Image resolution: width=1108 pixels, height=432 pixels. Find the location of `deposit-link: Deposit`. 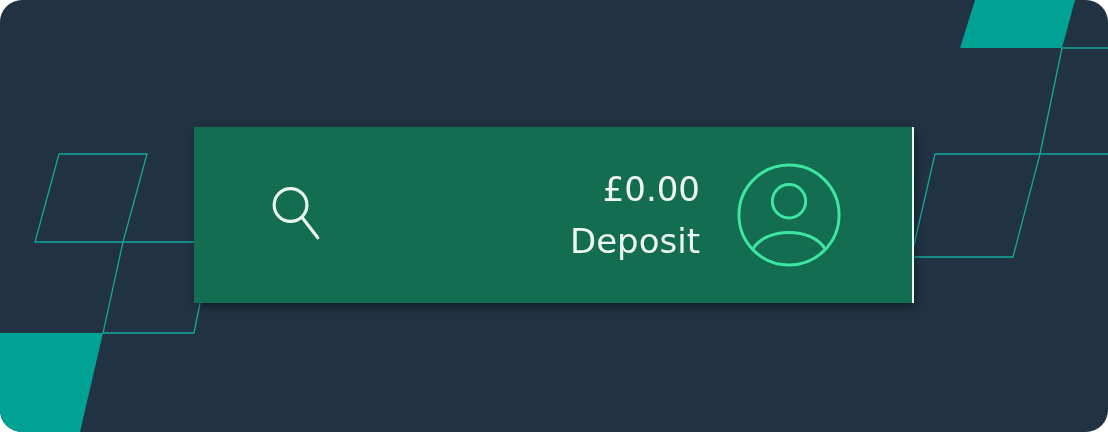

deposit-link: Deposit is located at coordinates (635, 241).